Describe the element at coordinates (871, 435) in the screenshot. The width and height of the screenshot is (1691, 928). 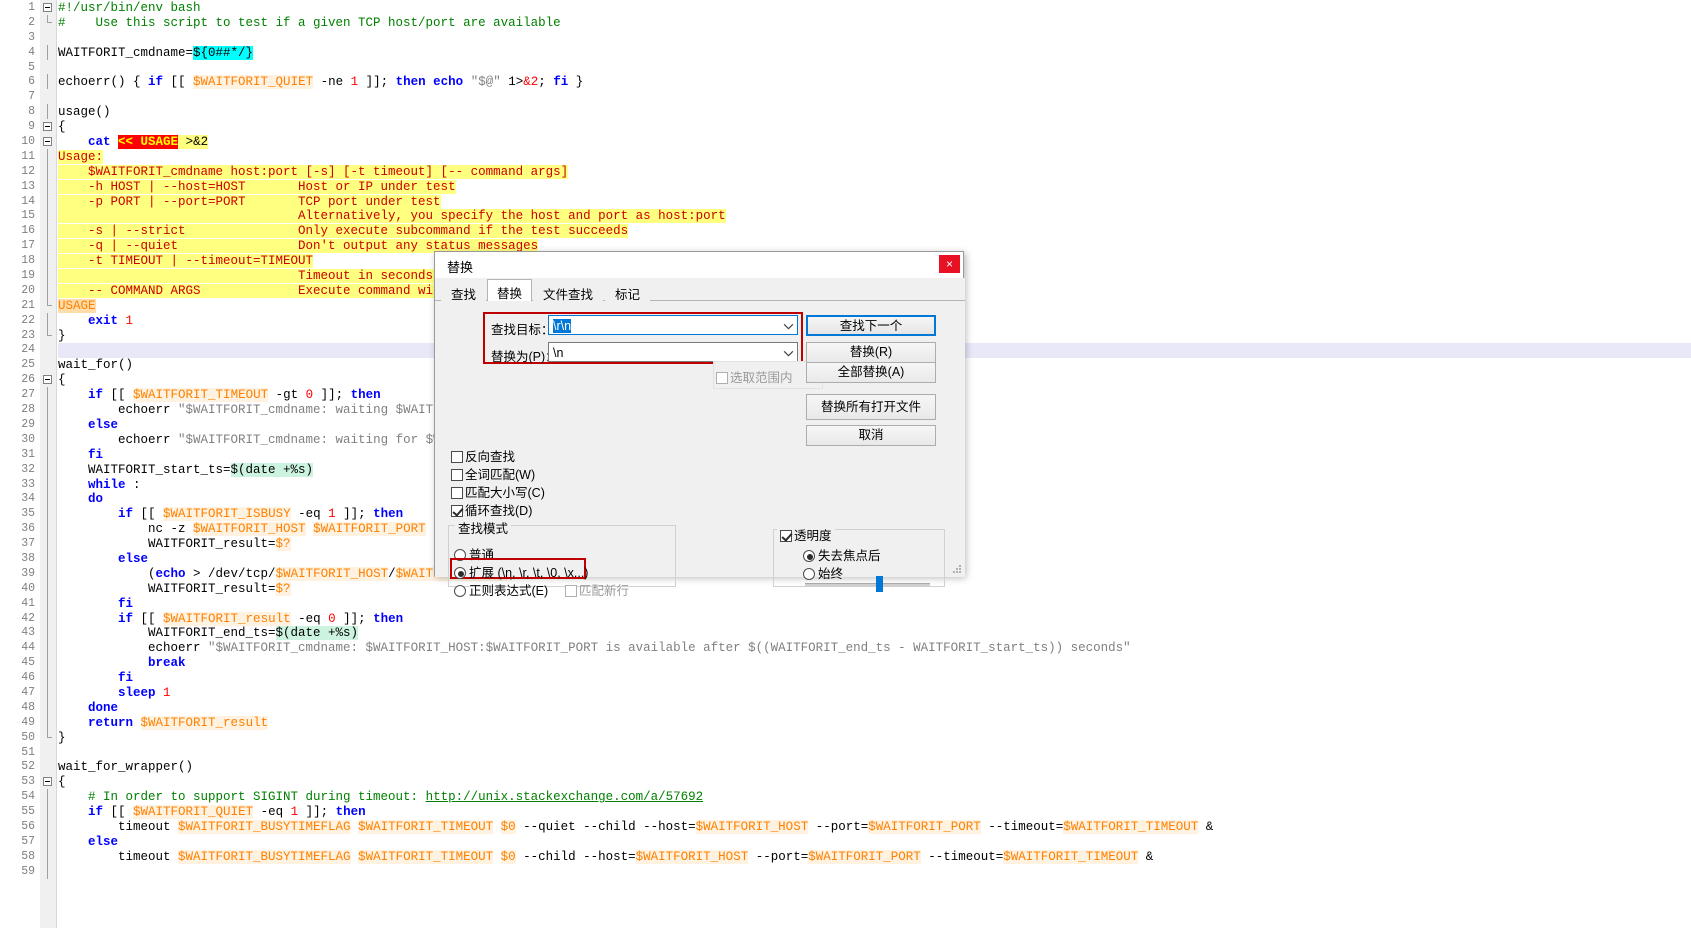
I see `cancel-button: 取消` at that location.